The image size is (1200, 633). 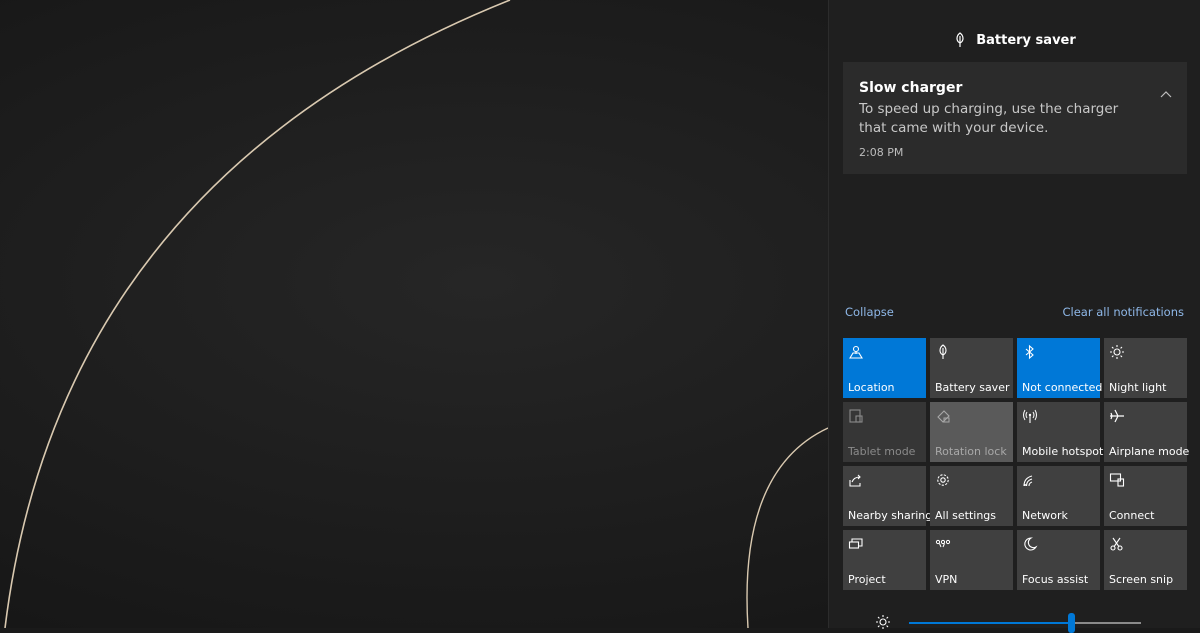 I want to click on tile-bluetooth: Not connected, so click(x=1060, y=368).